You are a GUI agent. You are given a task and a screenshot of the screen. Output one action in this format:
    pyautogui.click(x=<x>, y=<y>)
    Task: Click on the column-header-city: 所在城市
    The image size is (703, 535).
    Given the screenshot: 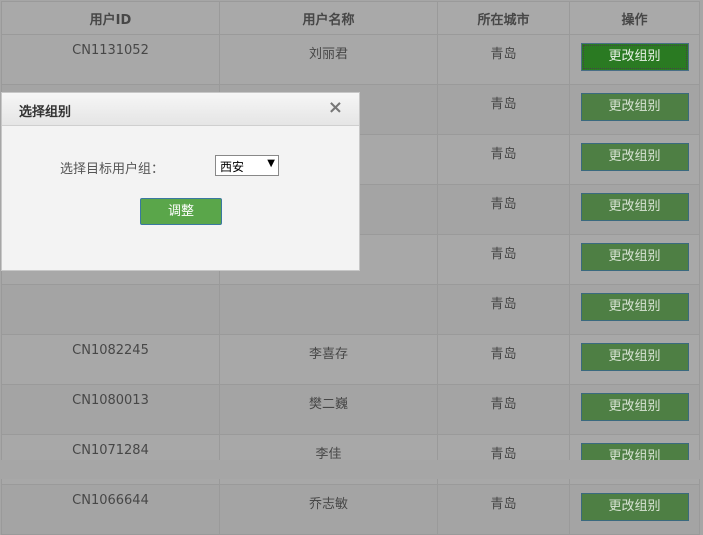 What is the action you would take?
    pyautogui.click(x=503, y=18)
    